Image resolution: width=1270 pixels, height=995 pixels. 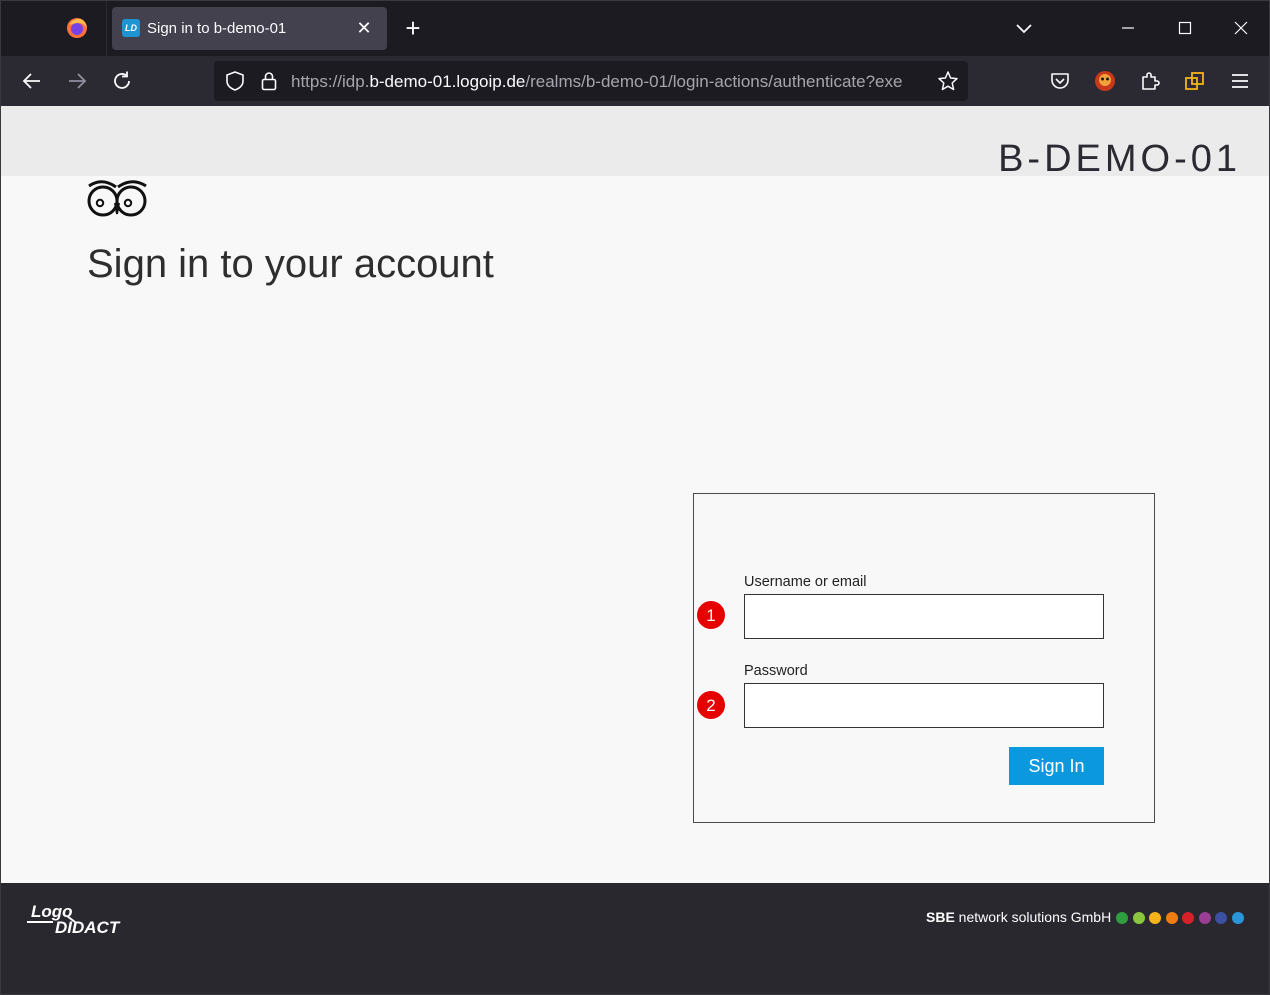 I want to click on extensions-puzzle-icon, so click(x=1150, y=81).